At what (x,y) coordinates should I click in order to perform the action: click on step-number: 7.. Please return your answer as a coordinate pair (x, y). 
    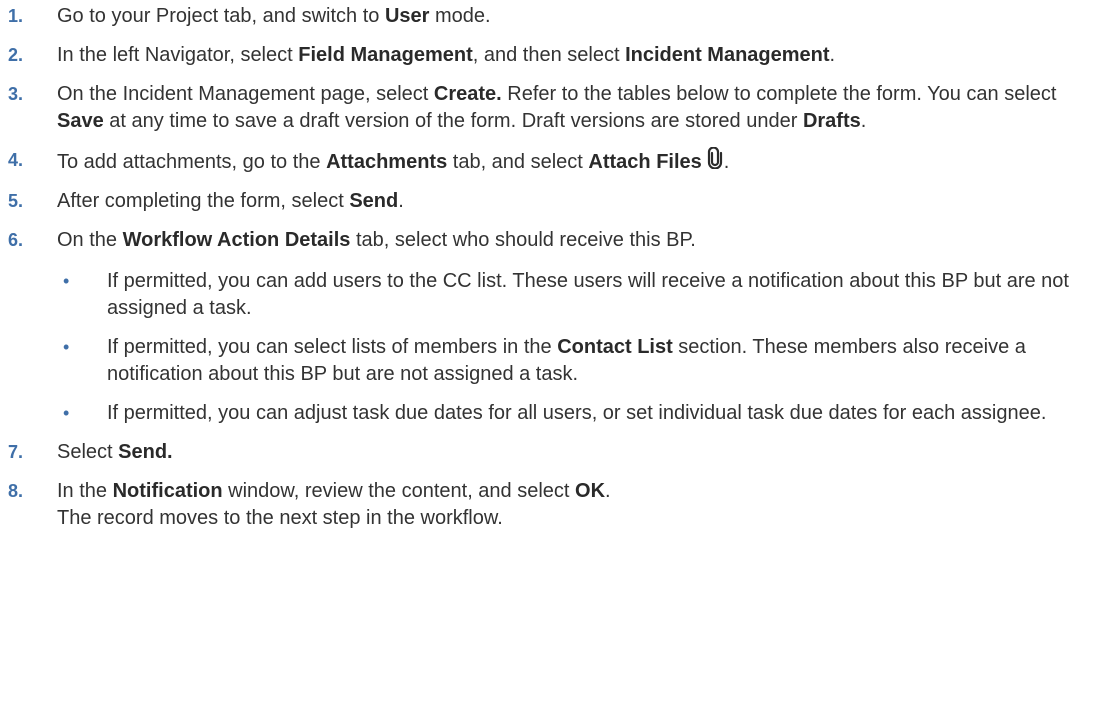
    Looking at the image, I should click on (16, 452).